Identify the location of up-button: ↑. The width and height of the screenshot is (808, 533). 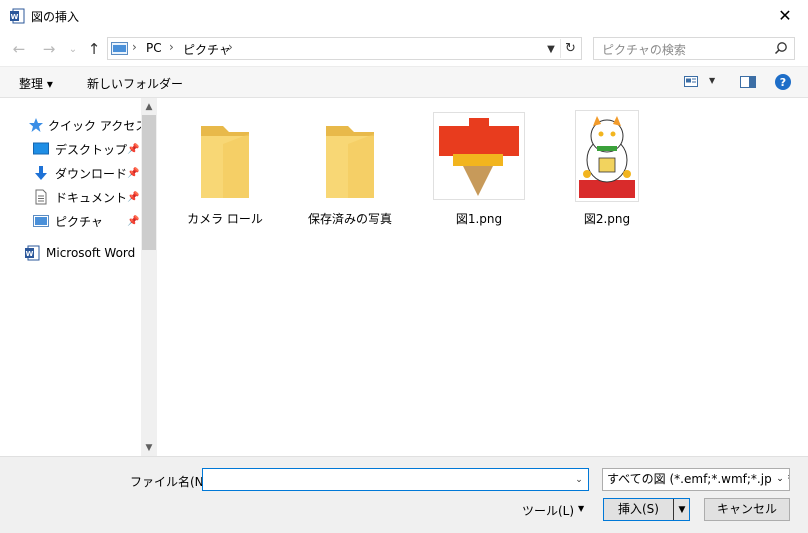
(94, 49).